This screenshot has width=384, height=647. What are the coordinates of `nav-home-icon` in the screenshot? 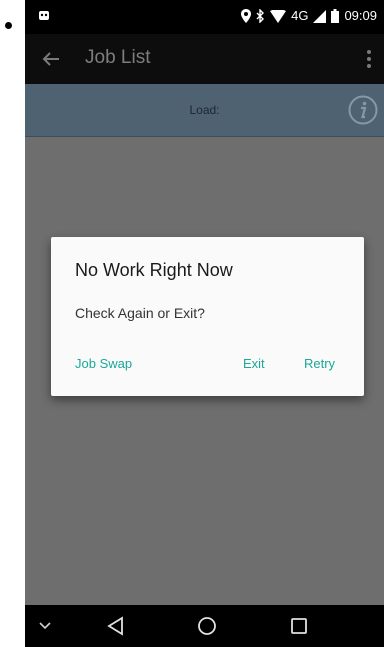 It's located at (207, 626).